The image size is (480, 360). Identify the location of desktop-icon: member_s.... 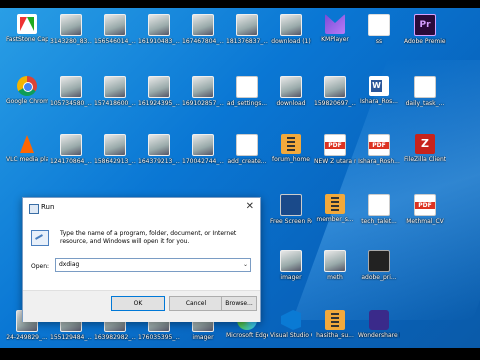
(335, 216).